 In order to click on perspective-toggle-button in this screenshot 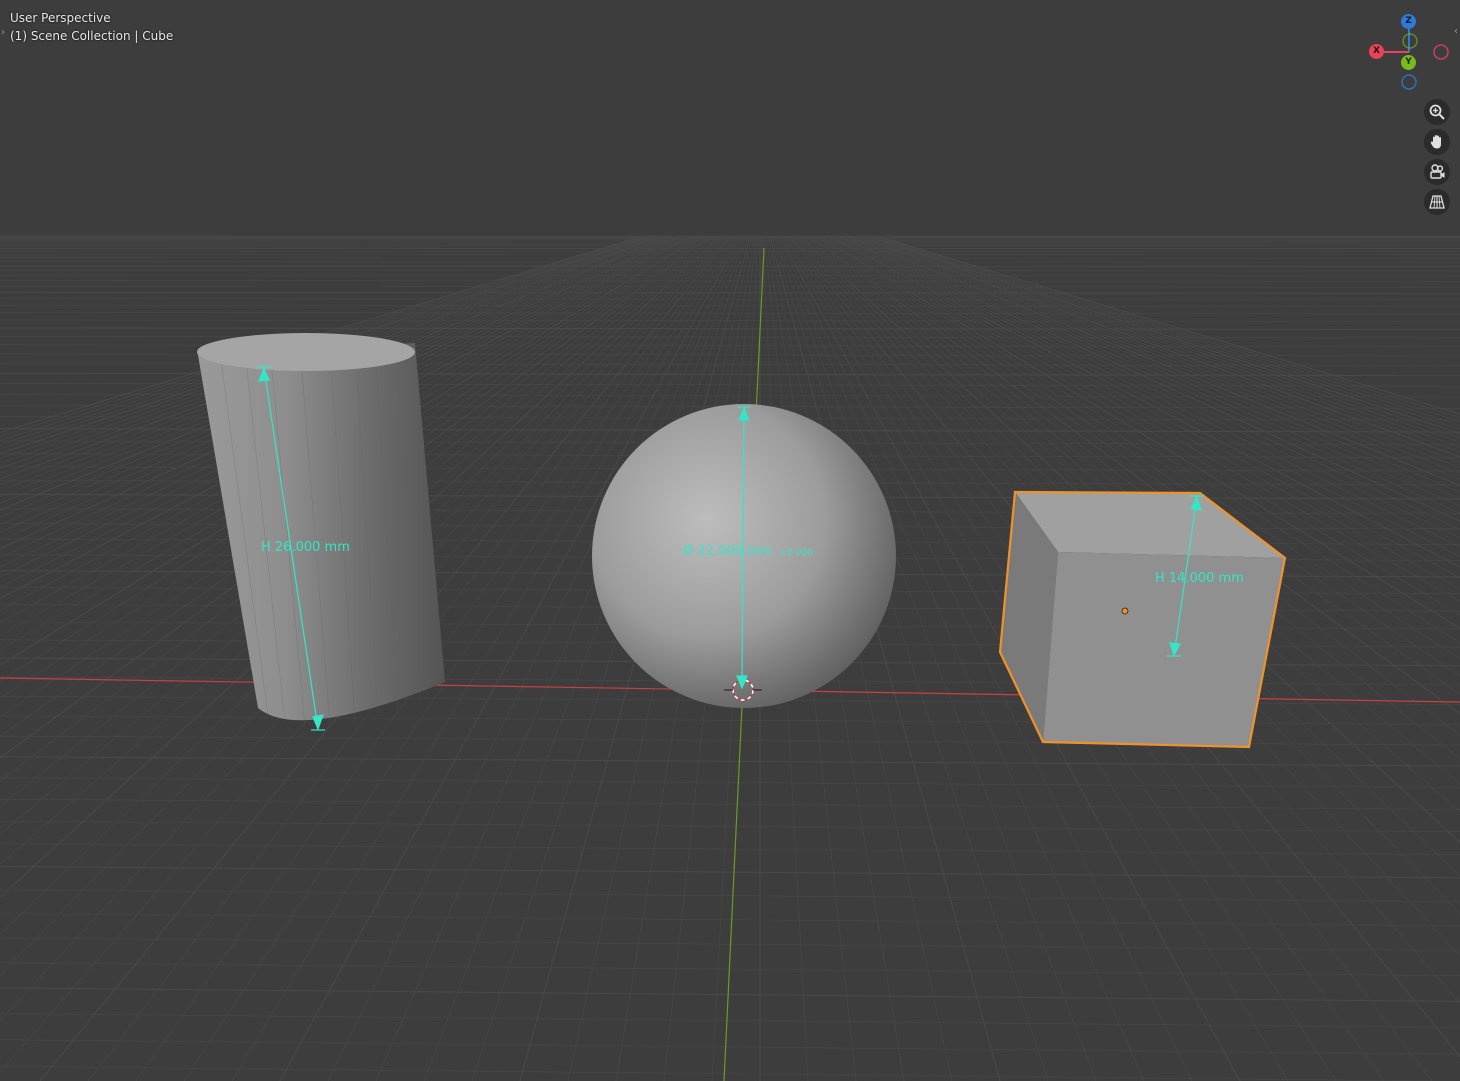, I will do `click(1437, 202)`.